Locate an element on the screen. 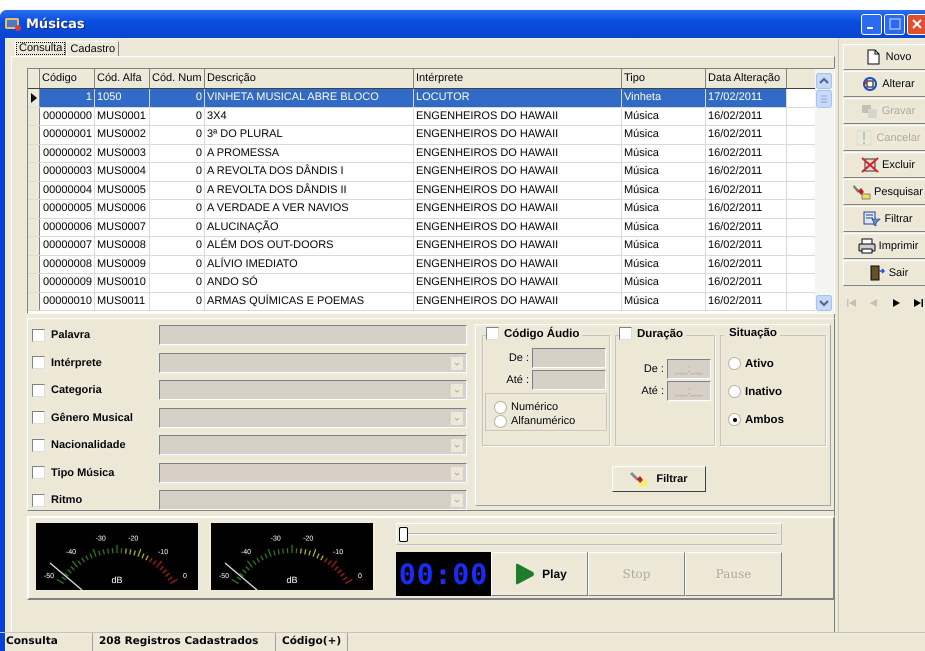  scroll-down-icon is located at coordinates (824, 303).